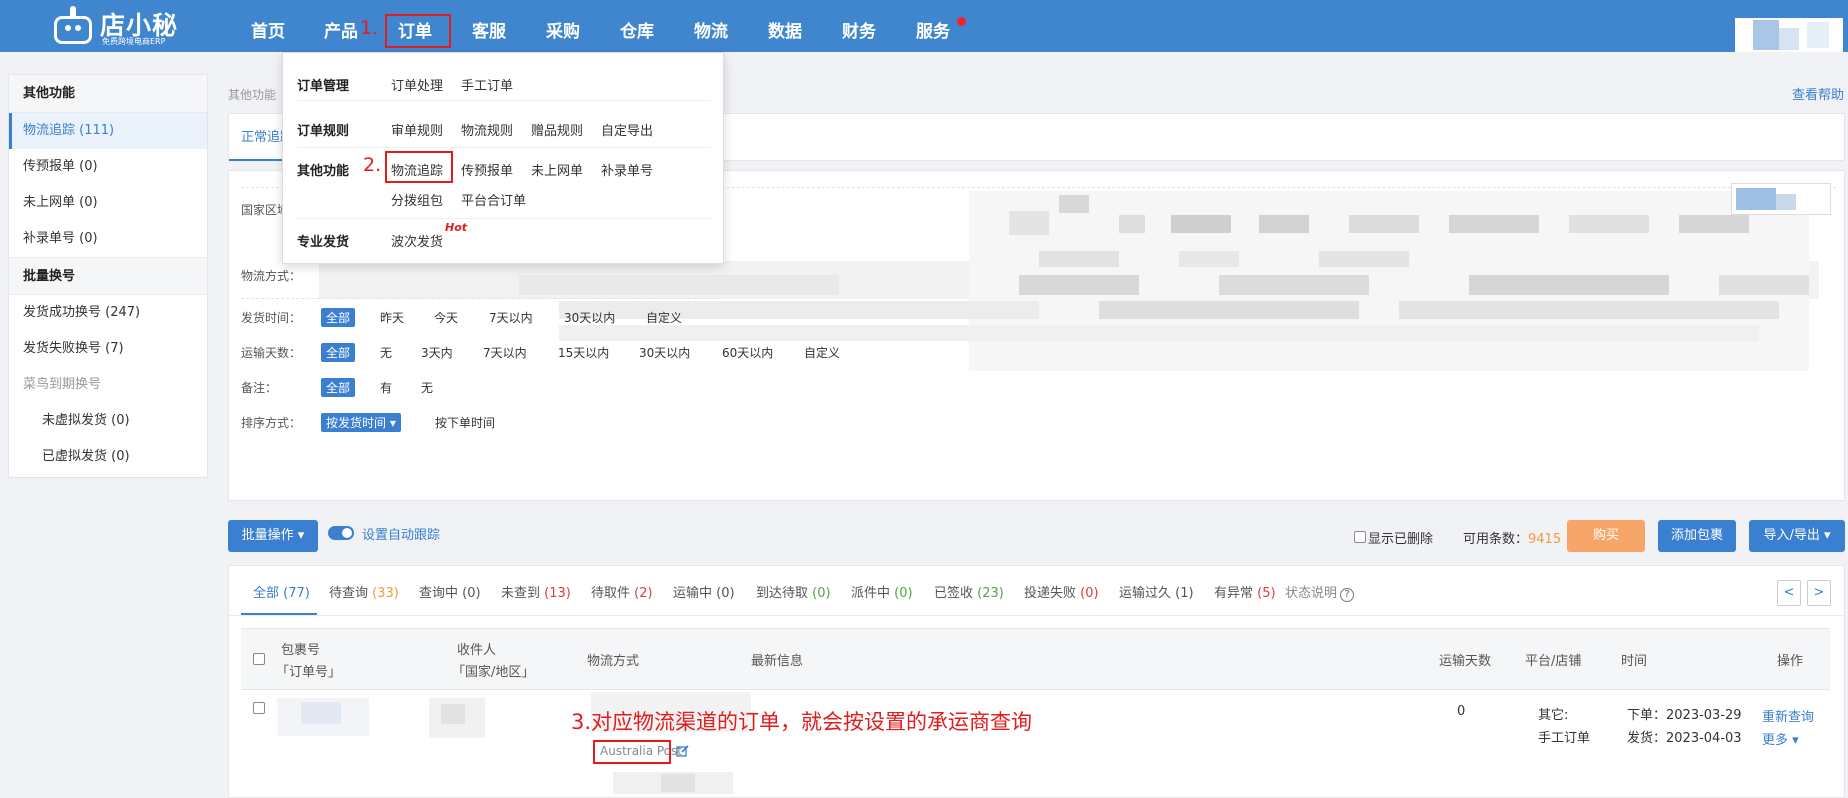 The height and width of the screenshot is (798, 1848). I want to click on auto-track-toggle, so click(341, 533).